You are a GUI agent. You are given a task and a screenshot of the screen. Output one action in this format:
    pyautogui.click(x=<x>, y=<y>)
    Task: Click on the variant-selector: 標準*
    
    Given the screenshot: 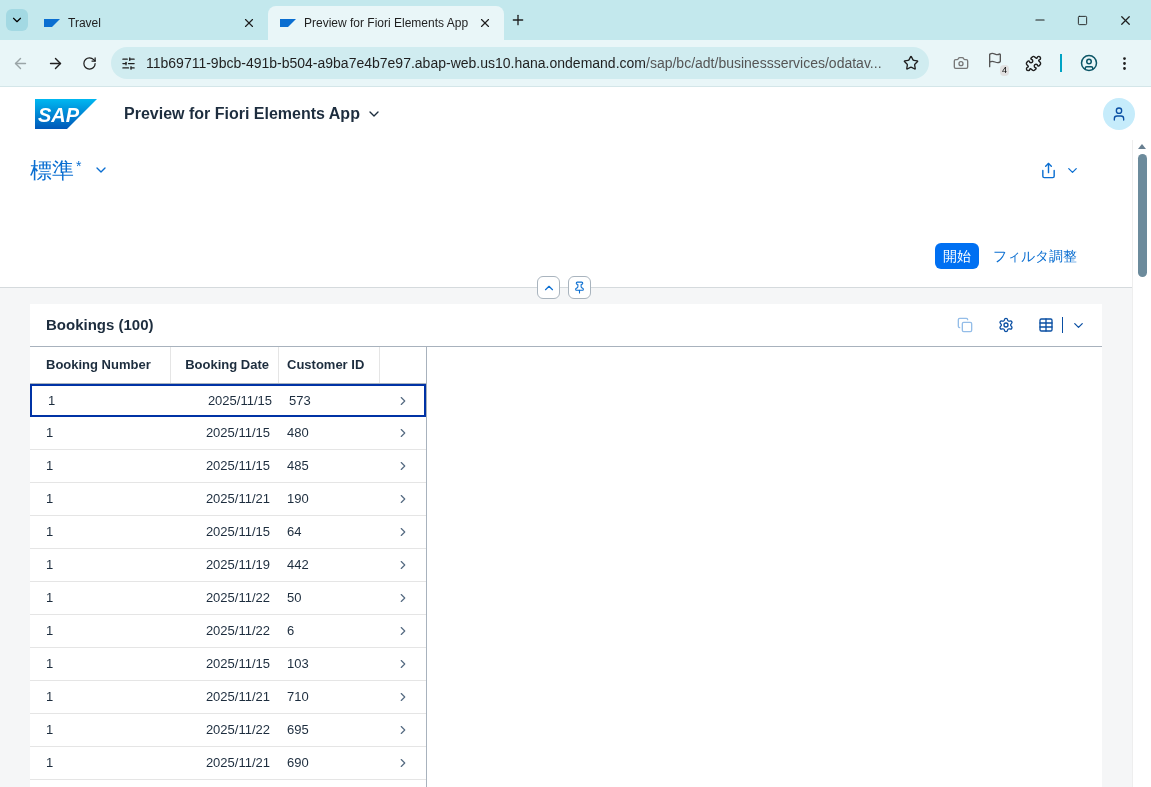 What is the action you would take?
    pyautogui.click(x=70, y=170)
    